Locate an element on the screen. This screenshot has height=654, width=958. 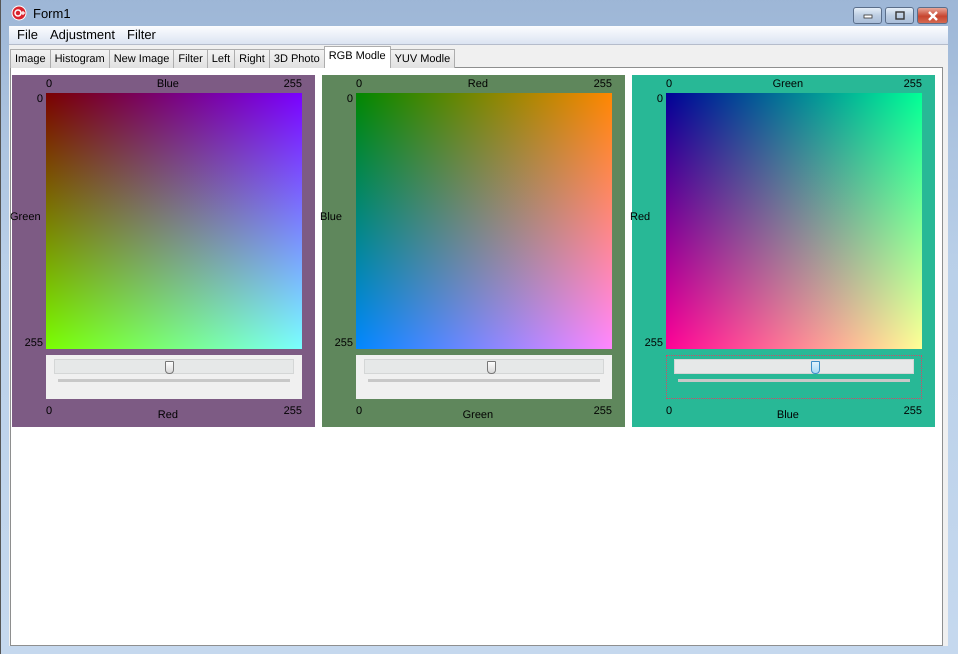
tab: New Image is located at coordinates (141, 58).